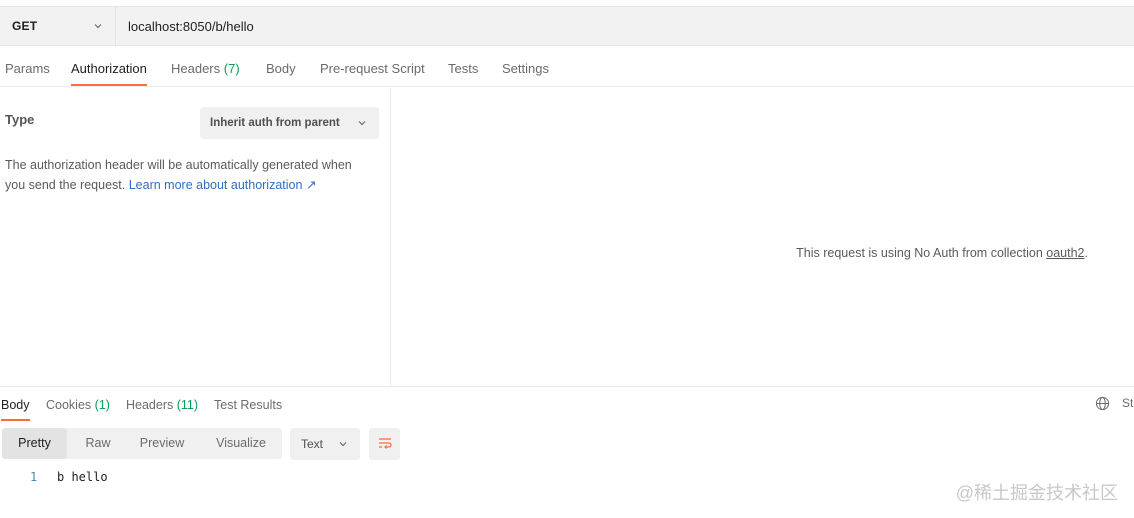 This screenshot has height=518, width=1134. Describe the element at coordinates (162, 443) in the screenshot. I see `view-preview-button: Preview` at that location.